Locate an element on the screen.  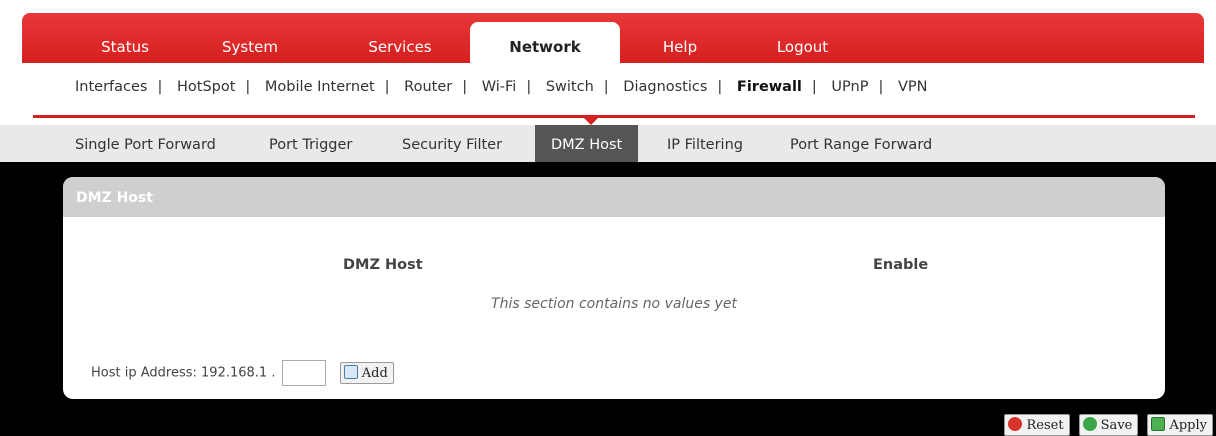
apply-button-label: Apply is located at coordinates (1188, 425).